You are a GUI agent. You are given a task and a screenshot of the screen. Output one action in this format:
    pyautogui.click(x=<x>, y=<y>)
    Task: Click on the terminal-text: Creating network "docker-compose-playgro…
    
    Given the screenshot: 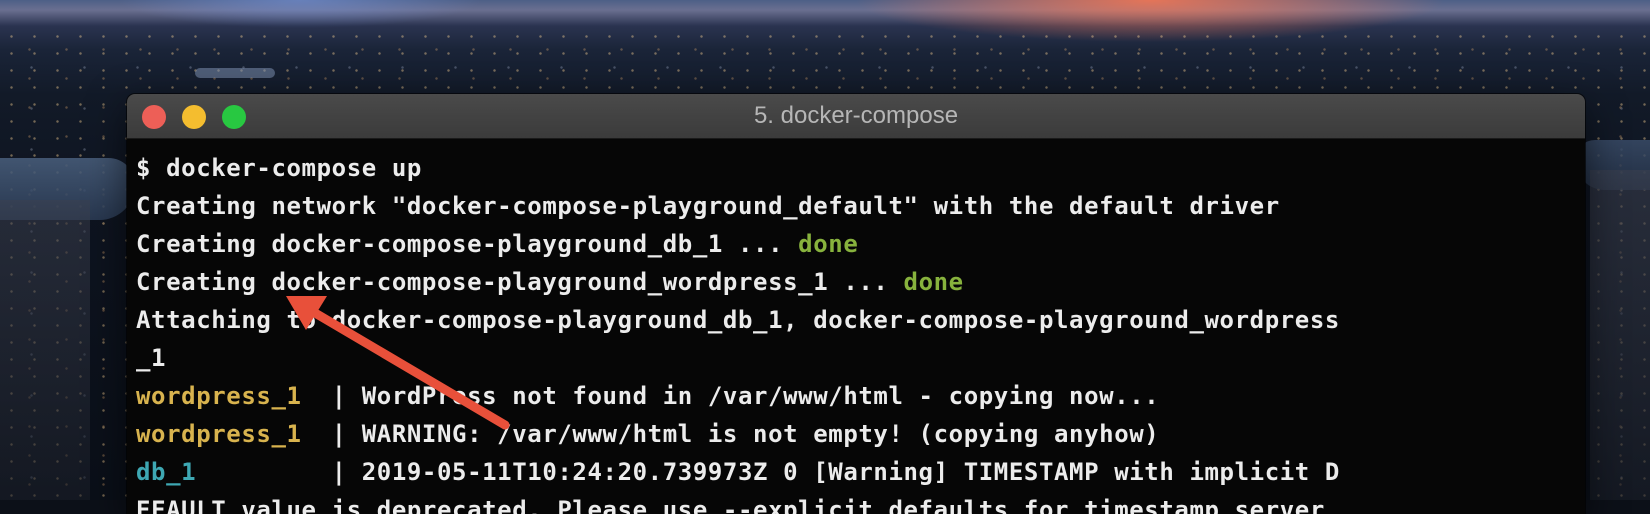 What is the action you would take?
    pyautogui.click(x=708, y=206)
    